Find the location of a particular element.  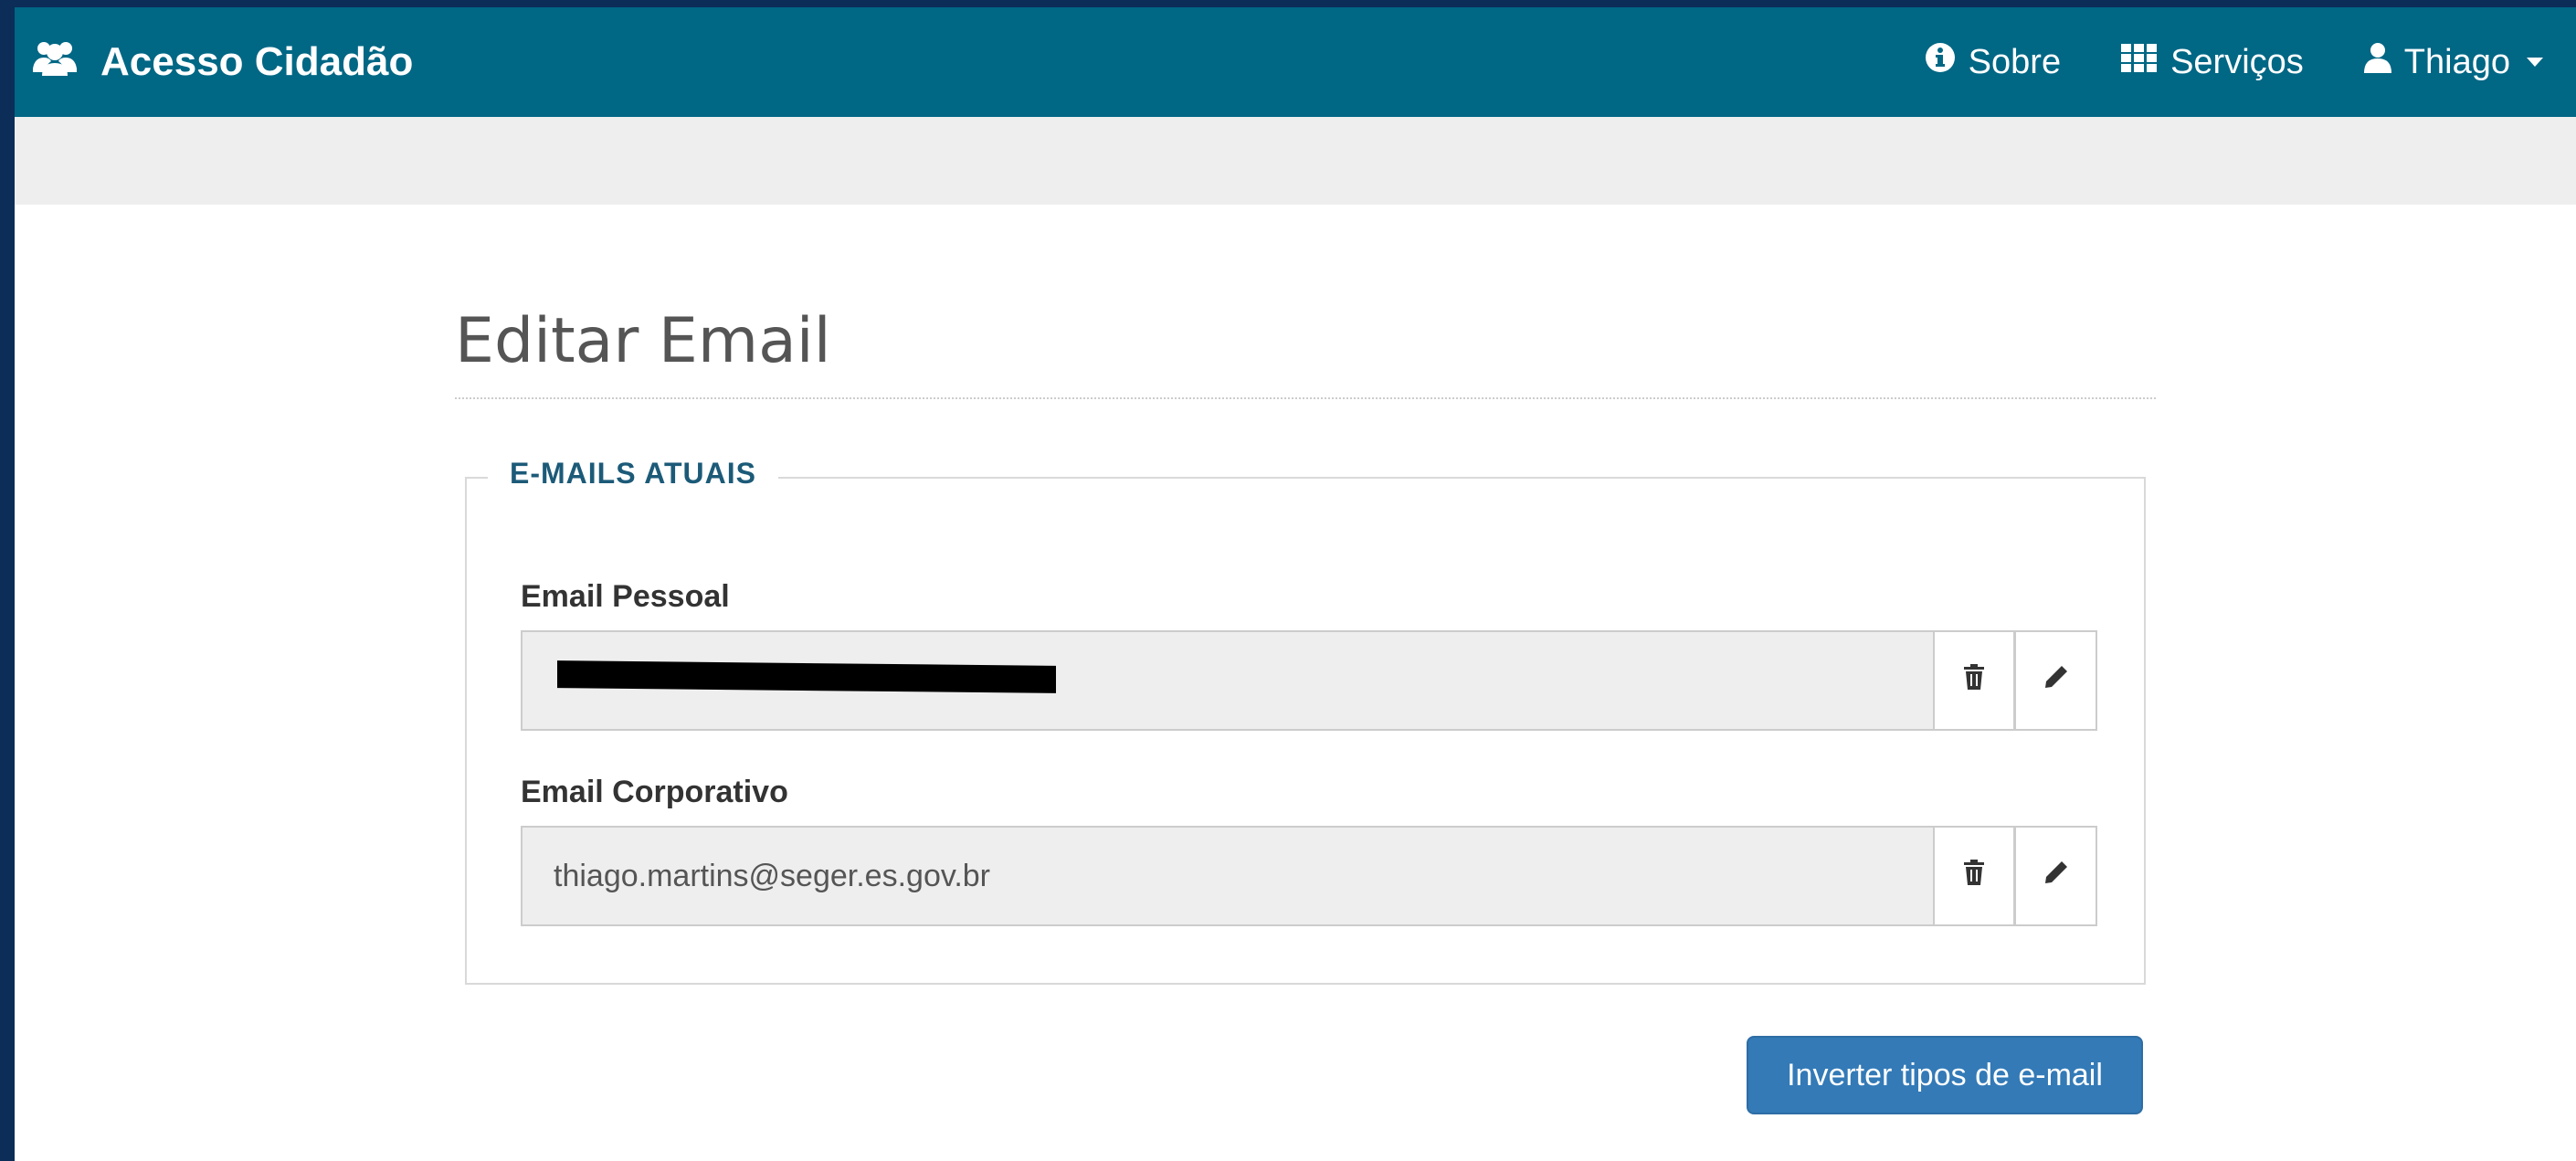

caret-down-icon is located at coordinates (2535, 63).